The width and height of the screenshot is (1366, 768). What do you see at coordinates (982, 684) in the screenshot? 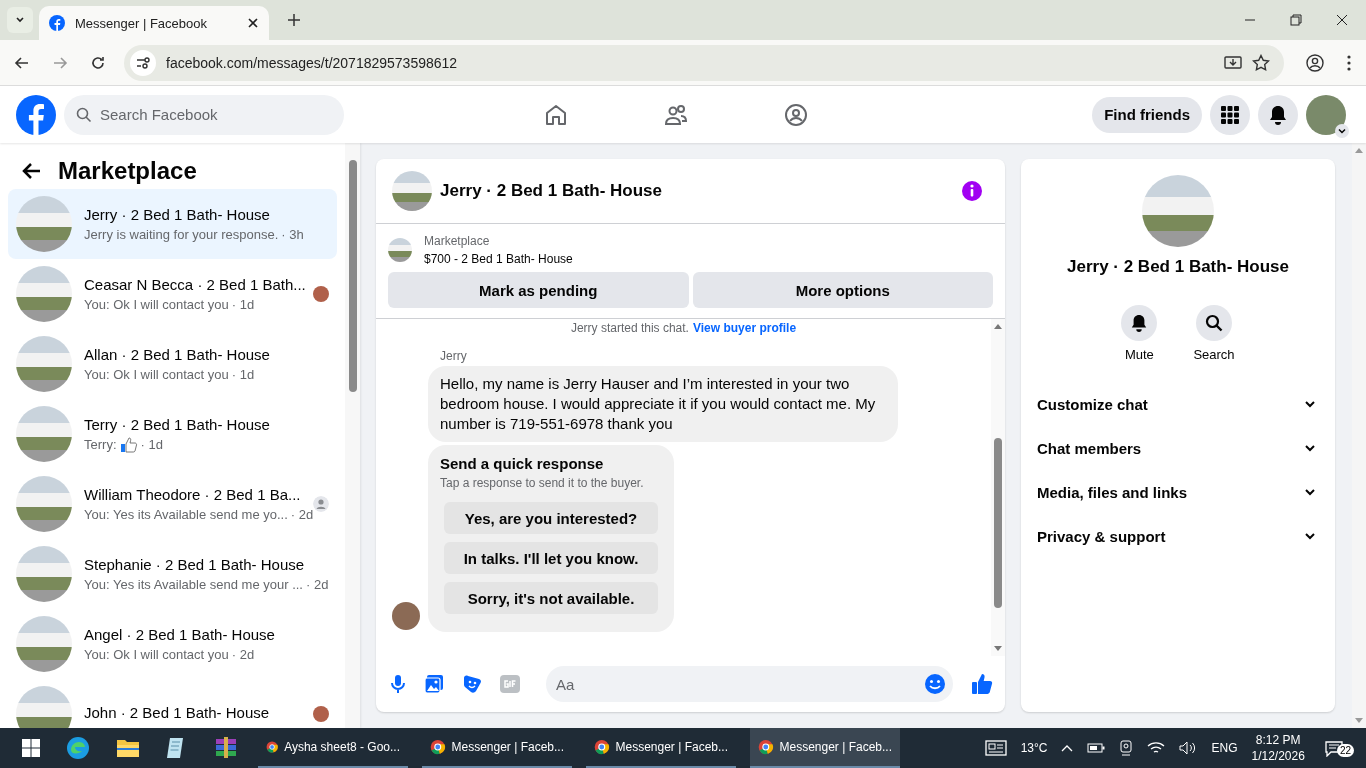
I see `thumbs-up-icon` at bounding box center [982, 684].